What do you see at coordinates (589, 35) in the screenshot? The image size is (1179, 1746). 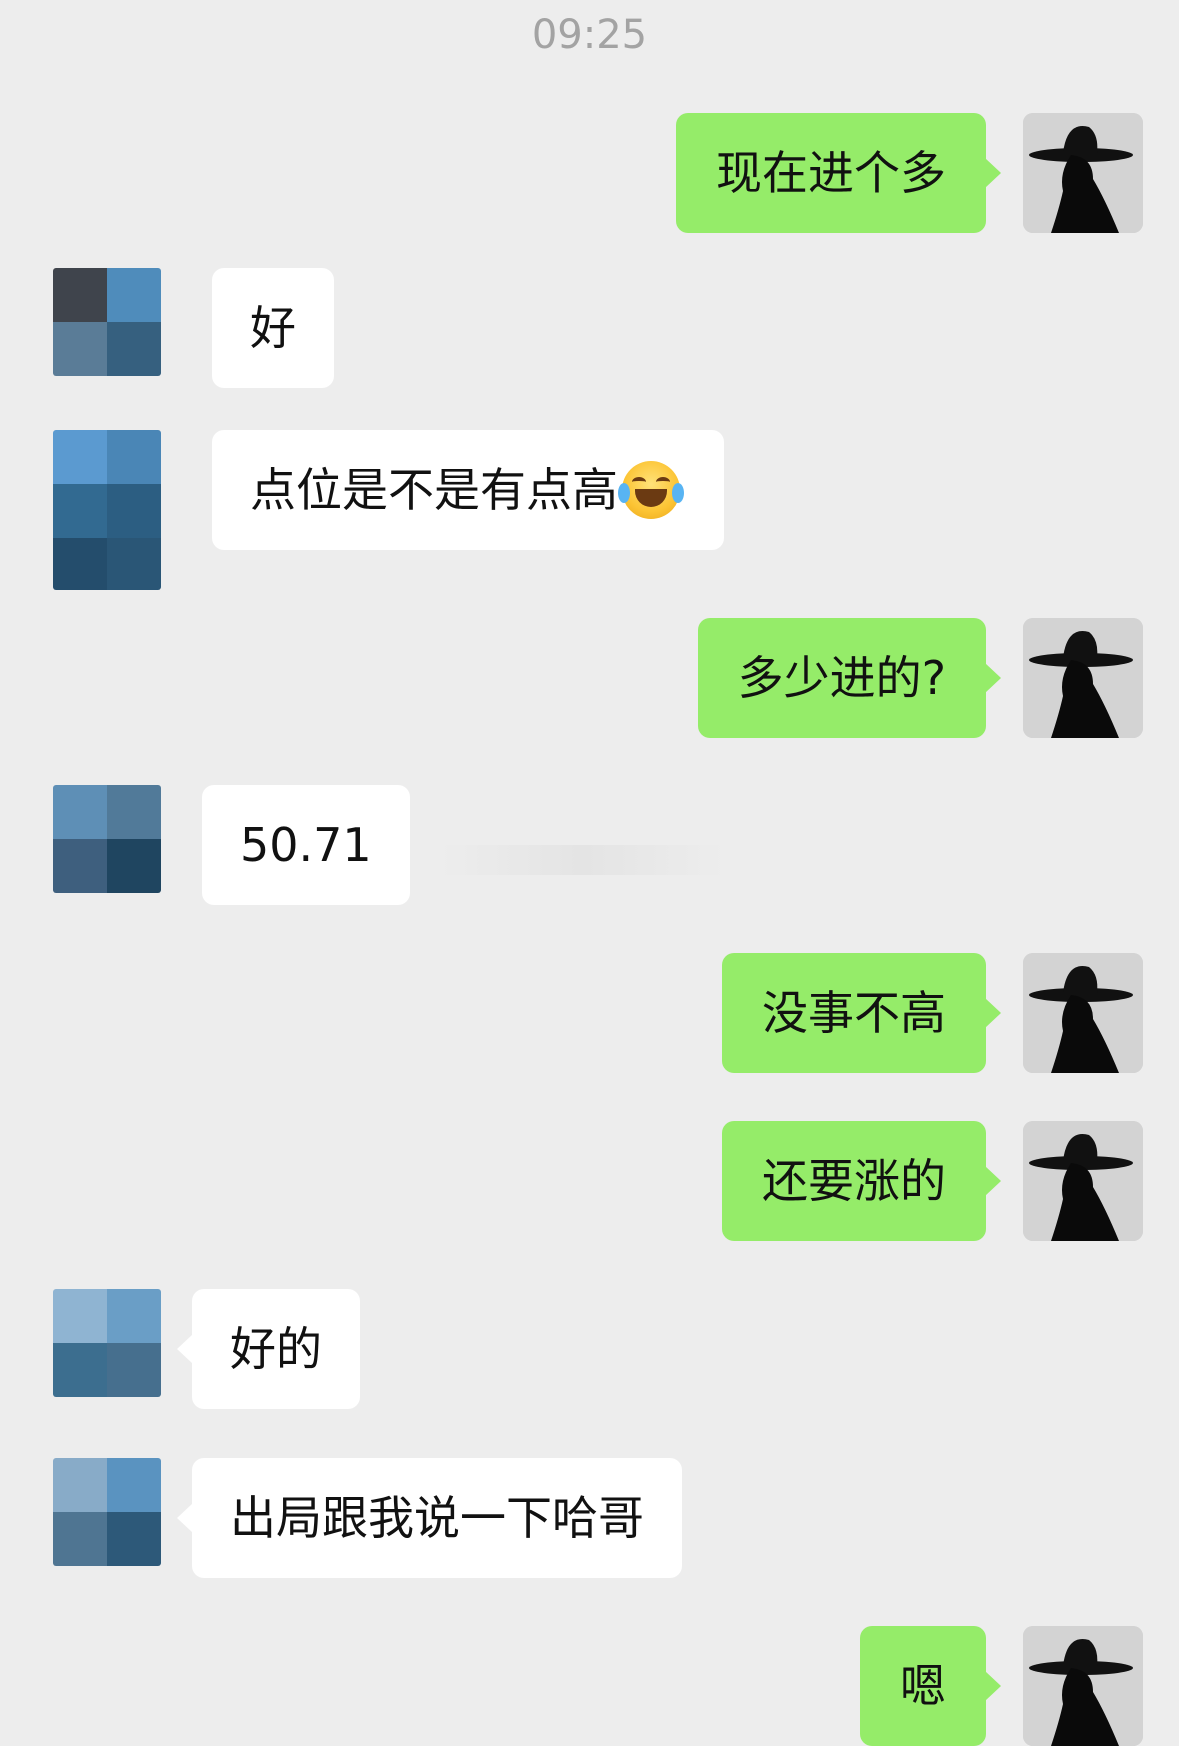 I see `chat-timestamp: 09:25` at bounding box center [589, 35].